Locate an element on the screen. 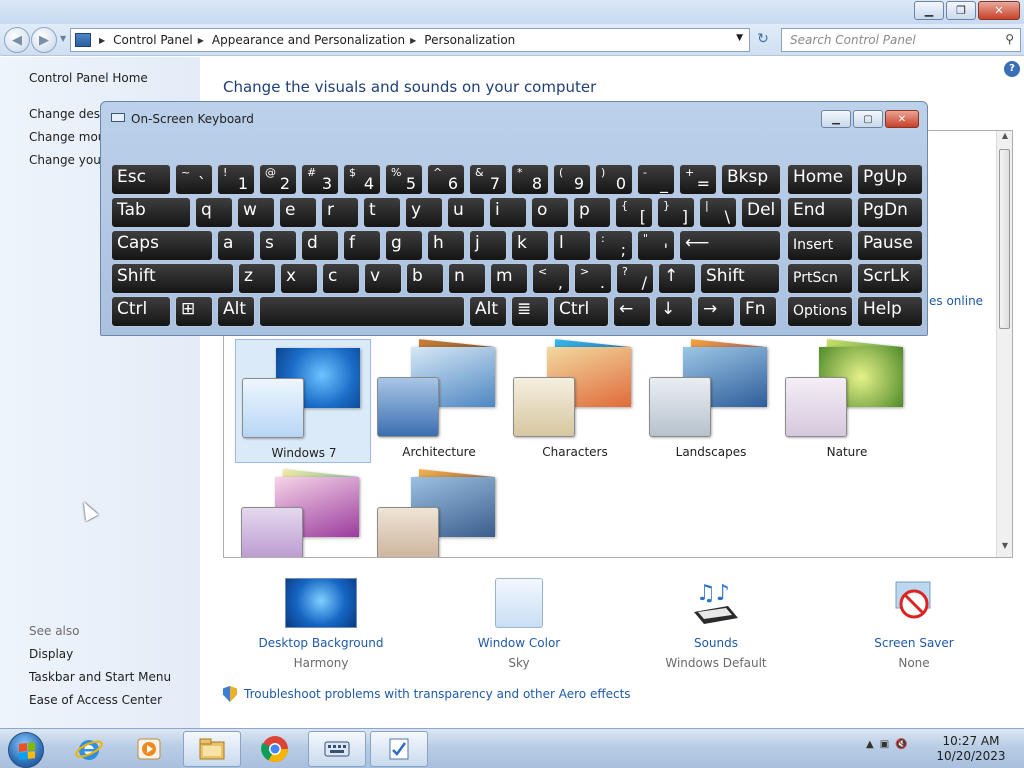 This screenshot has height=768, width=1024. back-button: ◀ is located at coordinates (17, 40).